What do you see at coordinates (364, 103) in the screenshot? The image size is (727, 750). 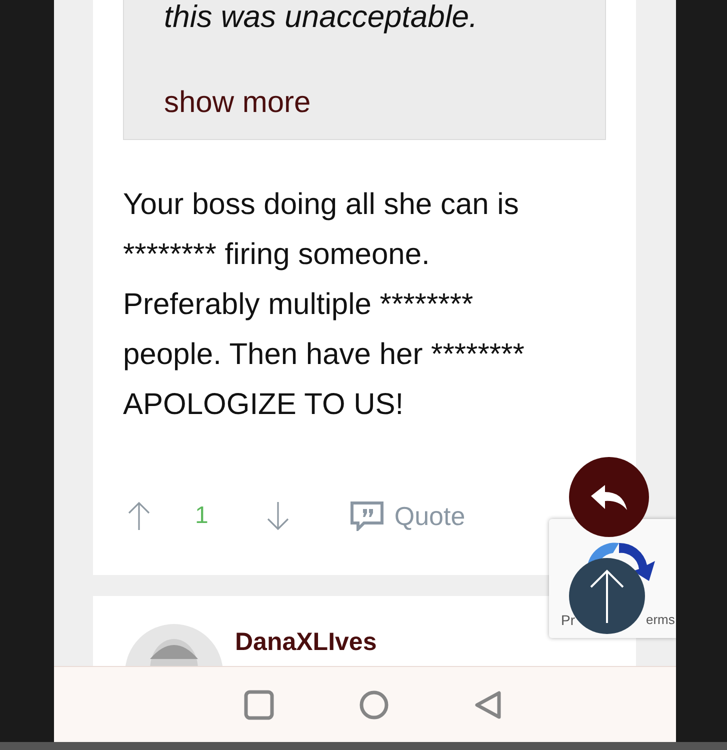 I see `show-more-link: show more` at bounding box center [364, 103].